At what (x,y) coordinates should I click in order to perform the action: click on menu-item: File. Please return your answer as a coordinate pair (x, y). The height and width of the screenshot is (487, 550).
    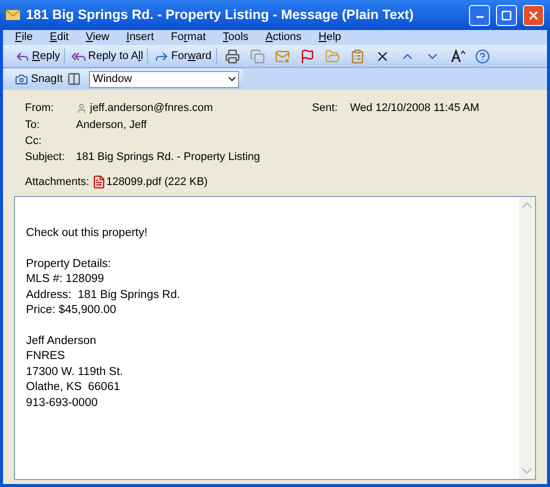
    Looking at the image, I should click on (24, 37).